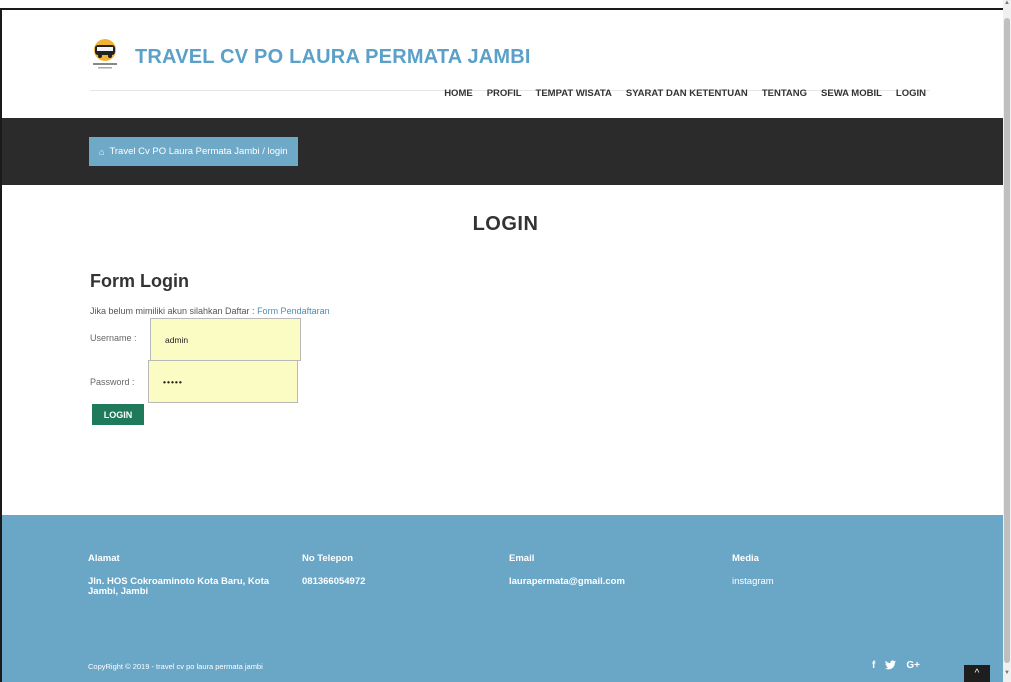 The image size is (1011, 682). What do you see at coordinates (198, 151) in the screenshot?
I see `breadcrumb-text: Travel Cv PO Laura Permata Jambi / login` at bounding box center [198, 151].